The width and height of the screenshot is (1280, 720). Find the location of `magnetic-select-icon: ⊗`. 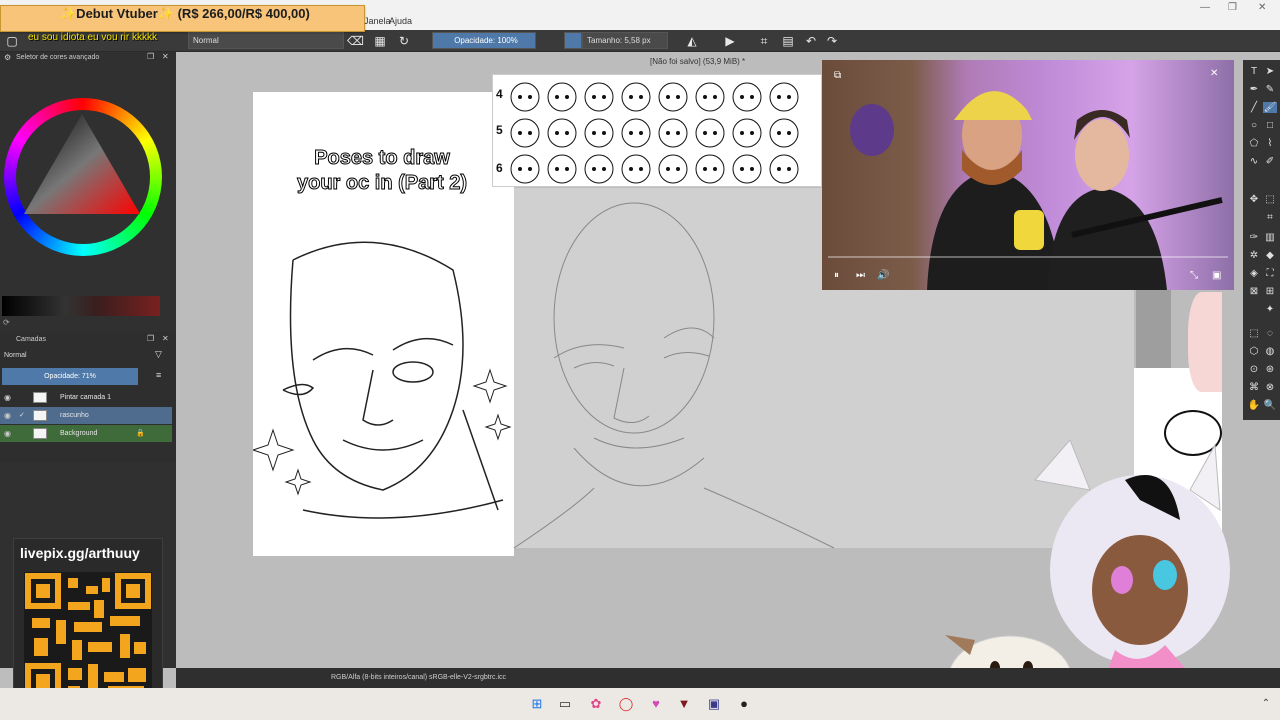

magnetic-select-icon: ⊗ is located at coordinates (1270, 387).